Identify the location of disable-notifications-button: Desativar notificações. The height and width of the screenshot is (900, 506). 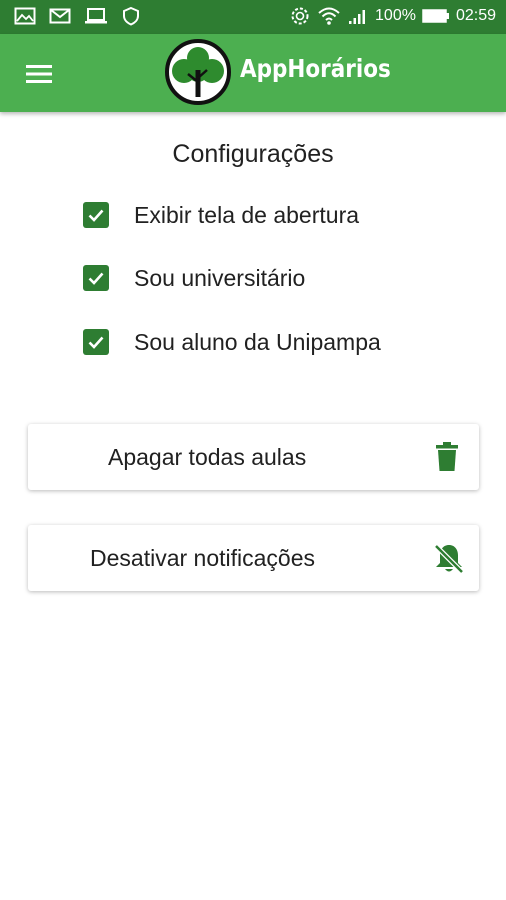
(253, 558).